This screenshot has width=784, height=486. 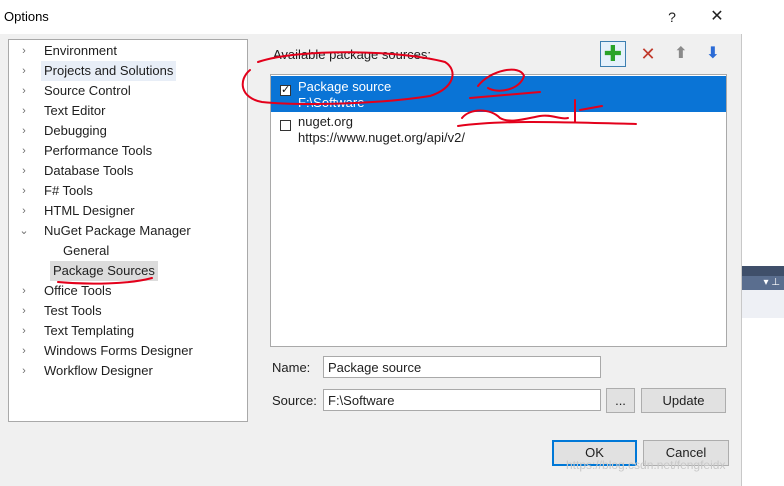 What do you see at coordinates (89, 210) in the screenshot?
I see `tree-item-label: HTML Designer` at bounding box center [89, 210].